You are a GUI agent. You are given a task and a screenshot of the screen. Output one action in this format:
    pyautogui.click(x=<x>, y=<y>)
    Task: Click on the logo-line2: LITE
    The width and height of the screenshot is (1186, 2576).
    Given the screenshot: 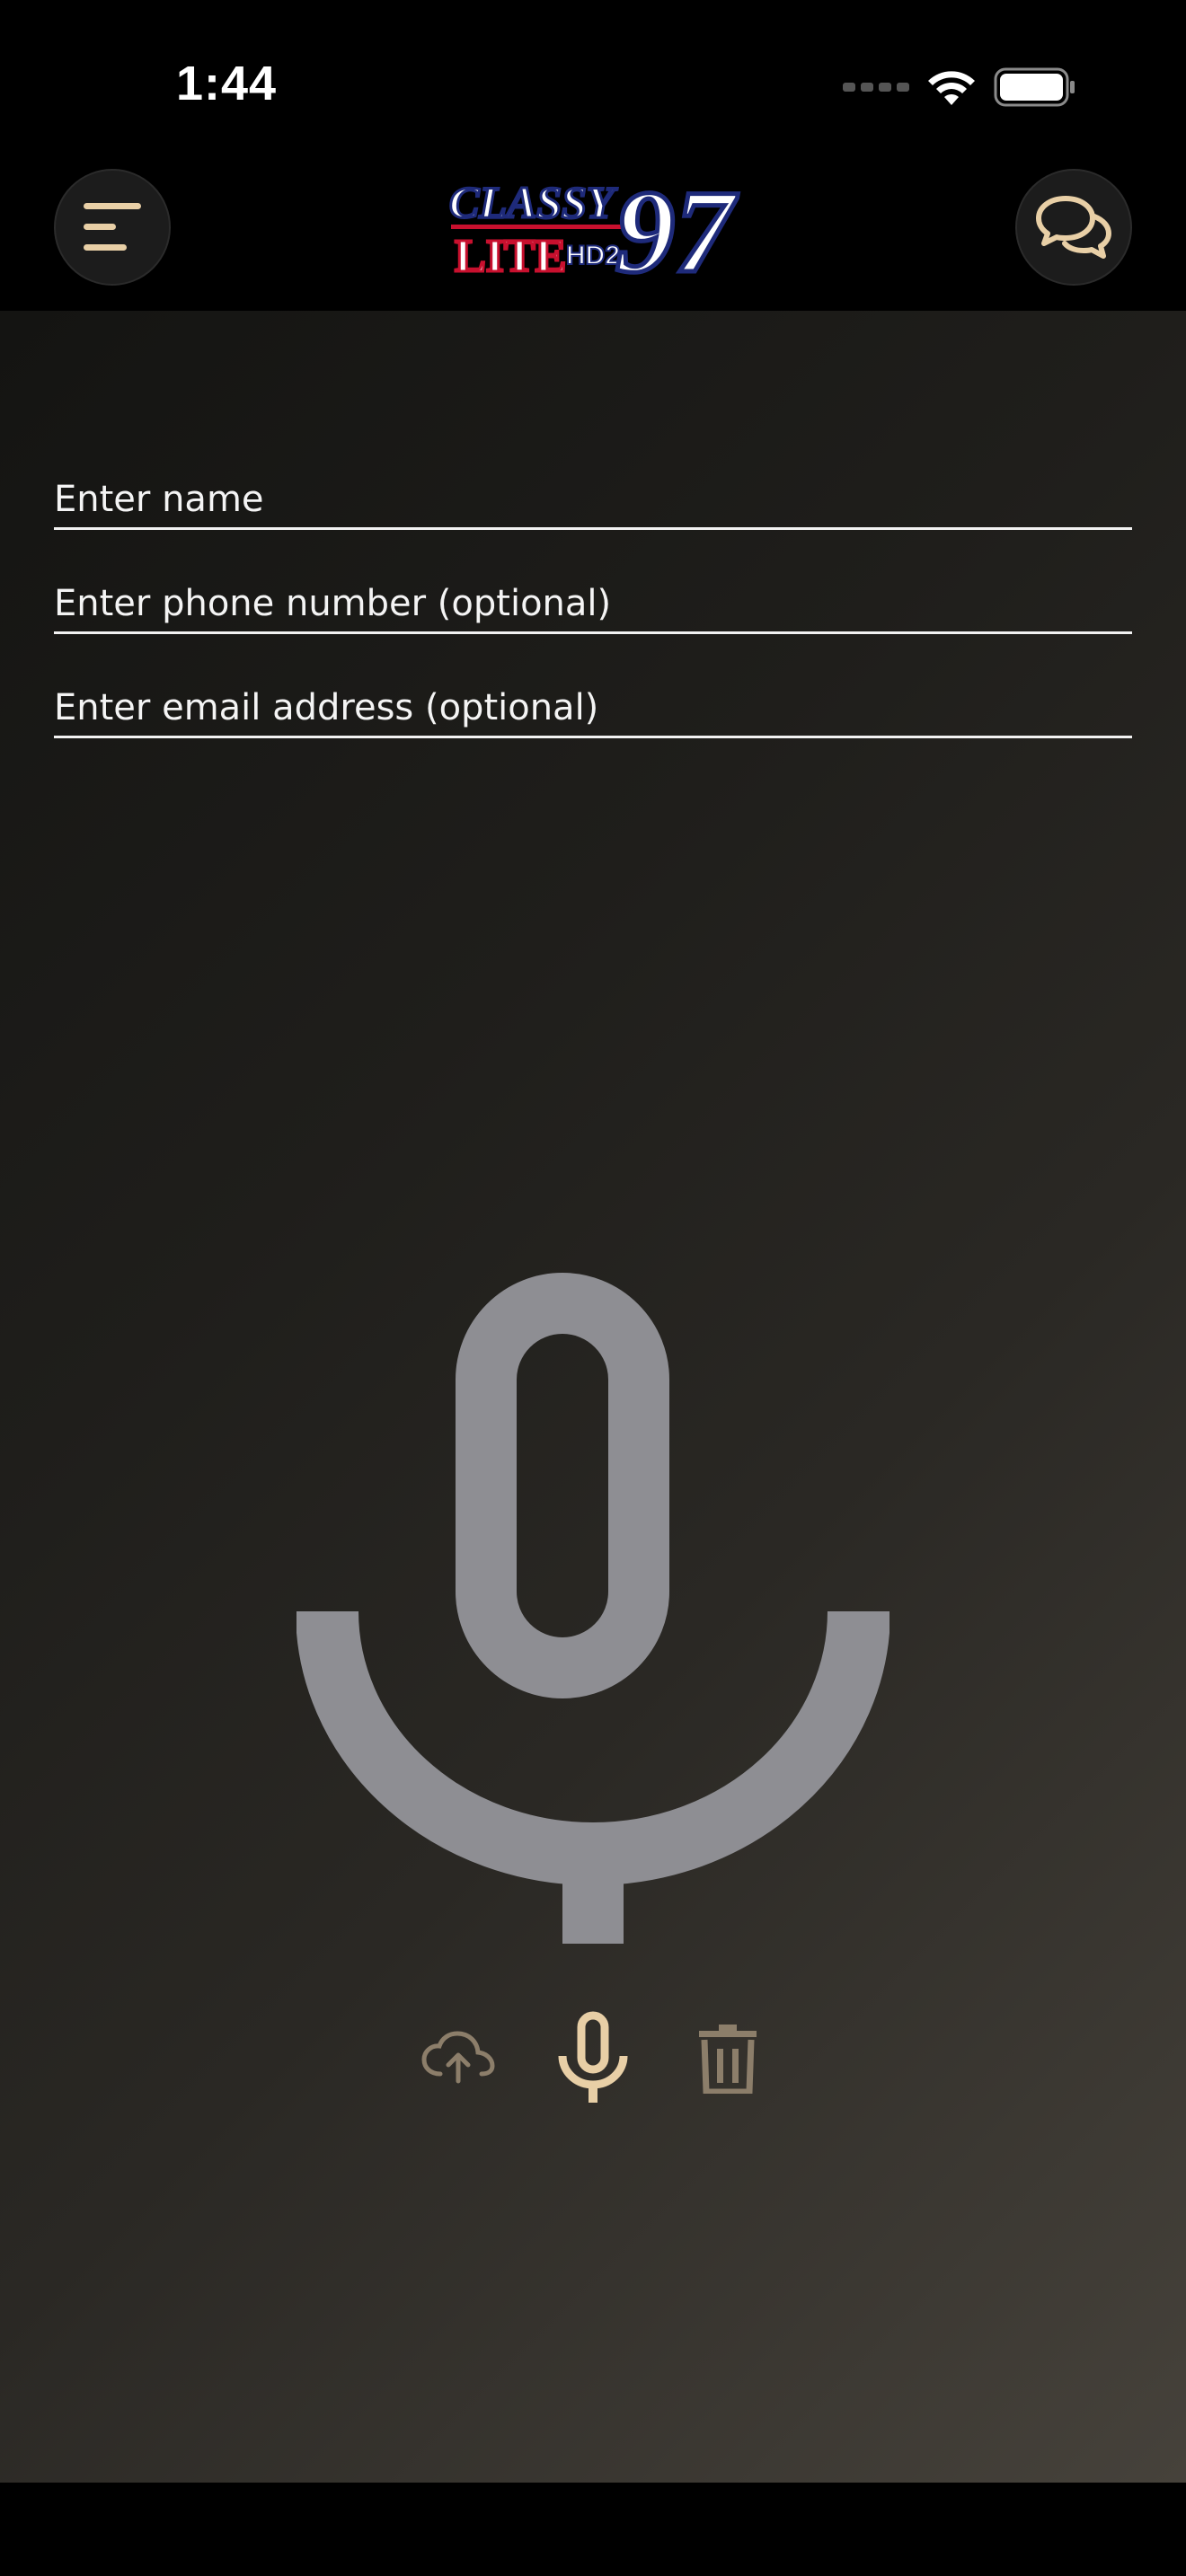 What is the action you would take?
    pyautogui.click(x=510, y=256)
    